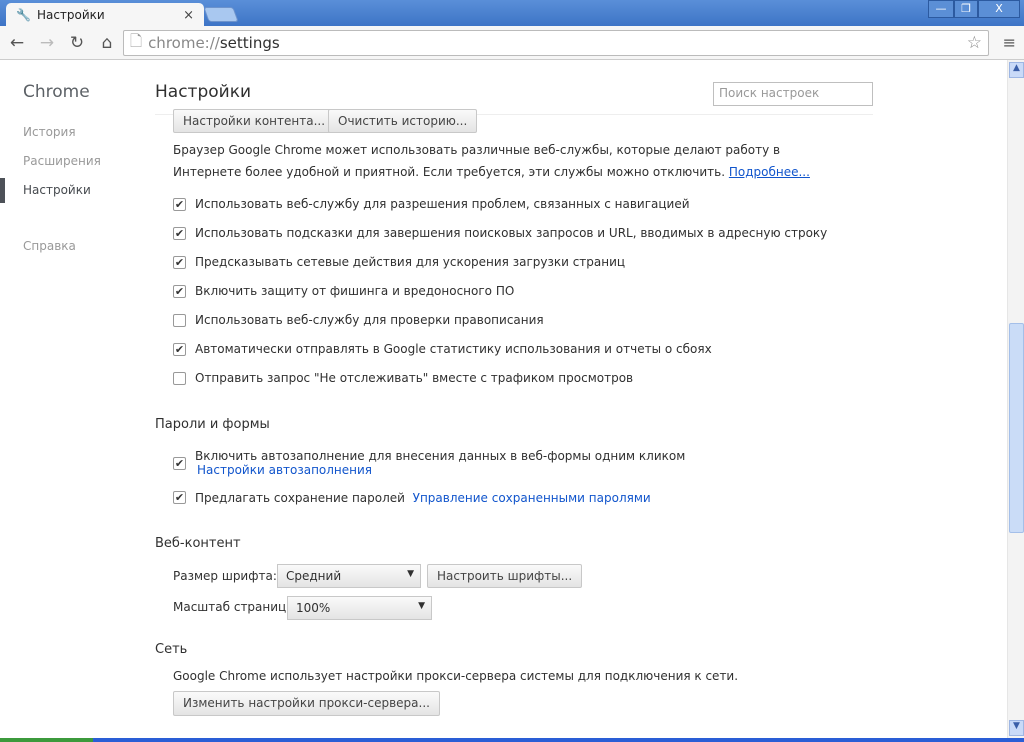 The width and height of the screenshot is (1024, 742). Describe the element at coordinates (1009, 42) in the screenshot. I see `menu-icon: ≡` at that location.